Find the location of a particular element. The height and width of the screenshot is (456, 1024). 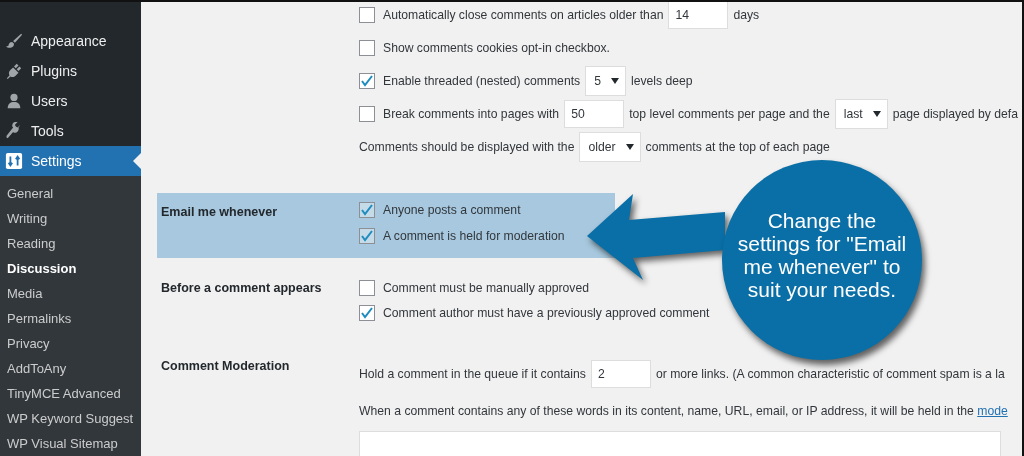

dropdown: last is located at coordinates (861, 113).